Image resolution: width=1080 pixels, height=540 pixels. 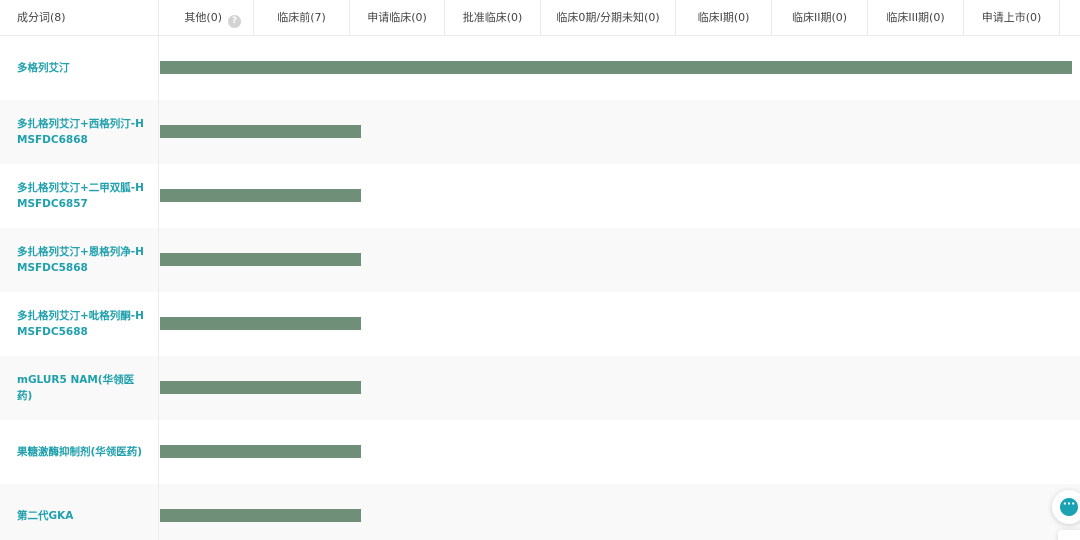 I want to click on header-phase-label: 其他(0), so click(x=203, y=17).